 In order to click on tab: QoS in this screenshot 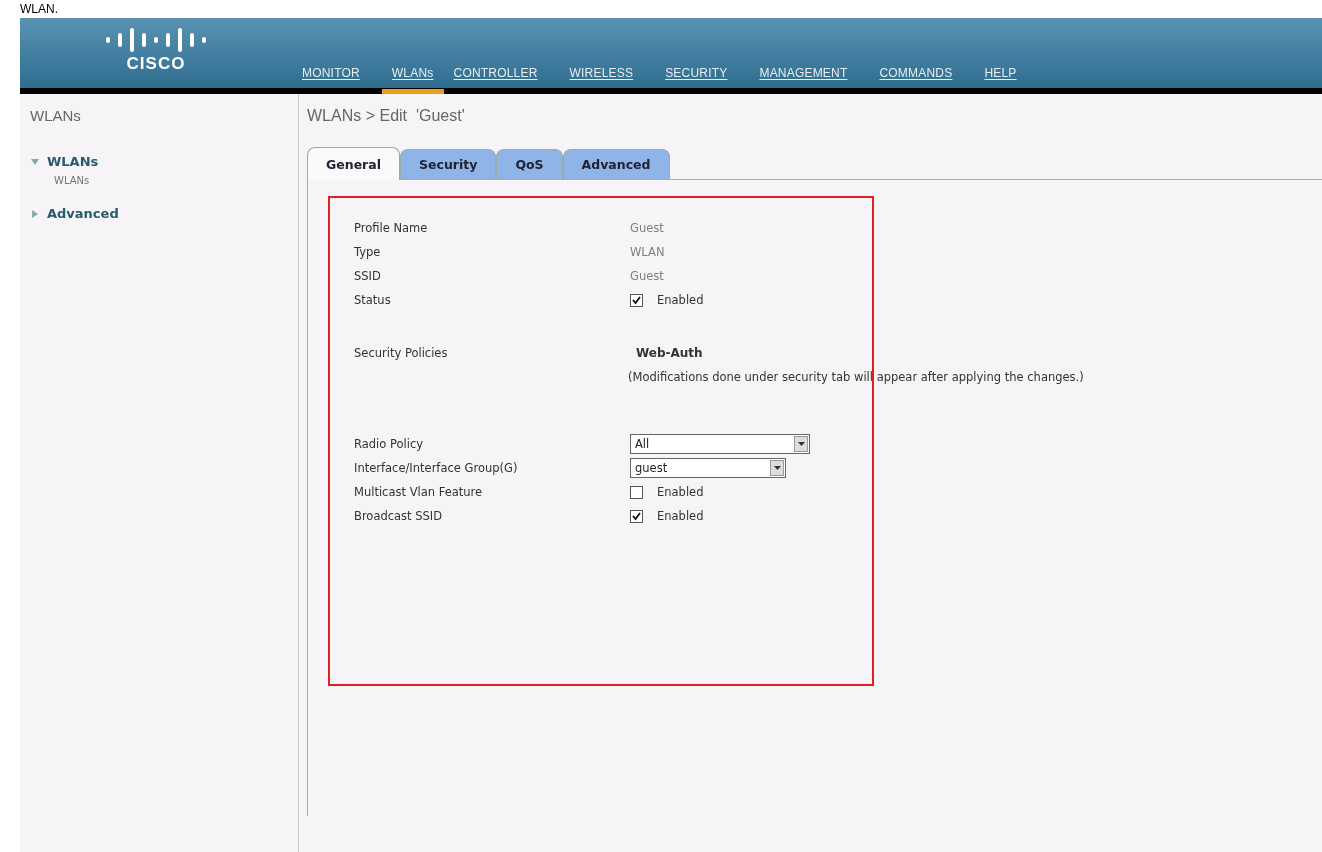, I will do `click(529, 164)`.